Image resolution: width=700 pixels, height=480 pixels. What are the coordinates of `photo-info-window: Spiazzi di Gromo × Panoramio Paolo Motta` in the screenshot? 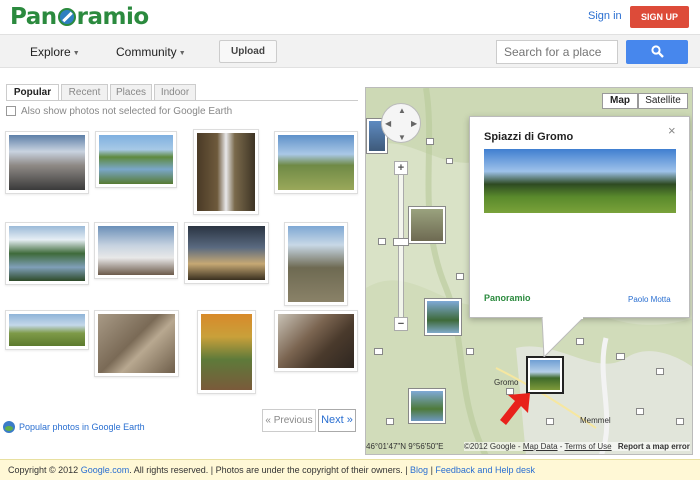 It's located at (579, 217).